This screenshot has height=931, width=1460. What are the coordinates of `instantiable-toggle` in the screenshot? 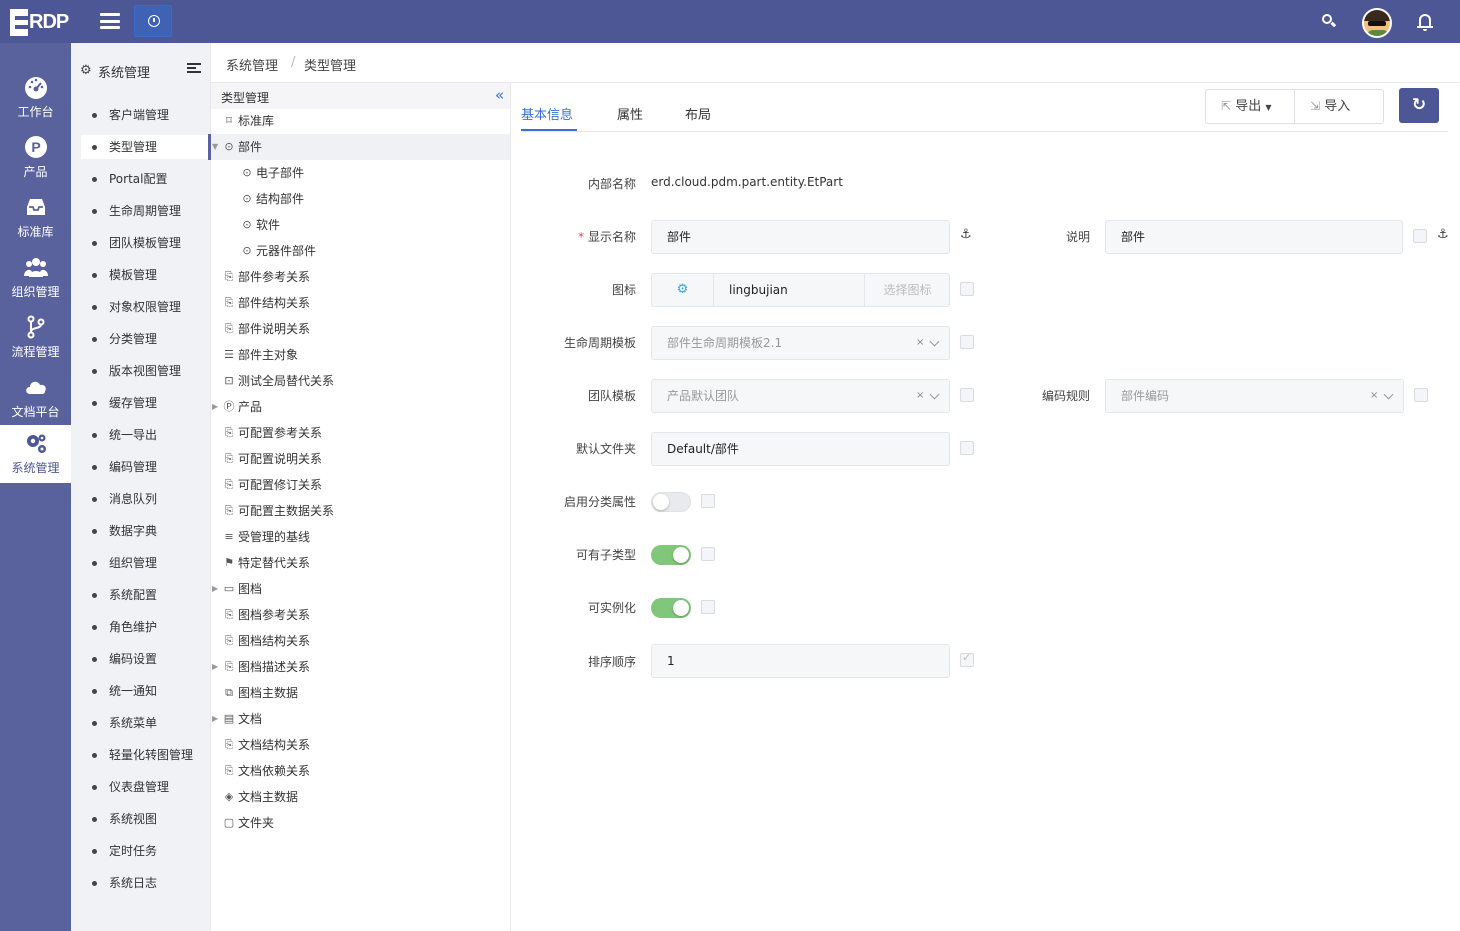 It's located at (671, 608).